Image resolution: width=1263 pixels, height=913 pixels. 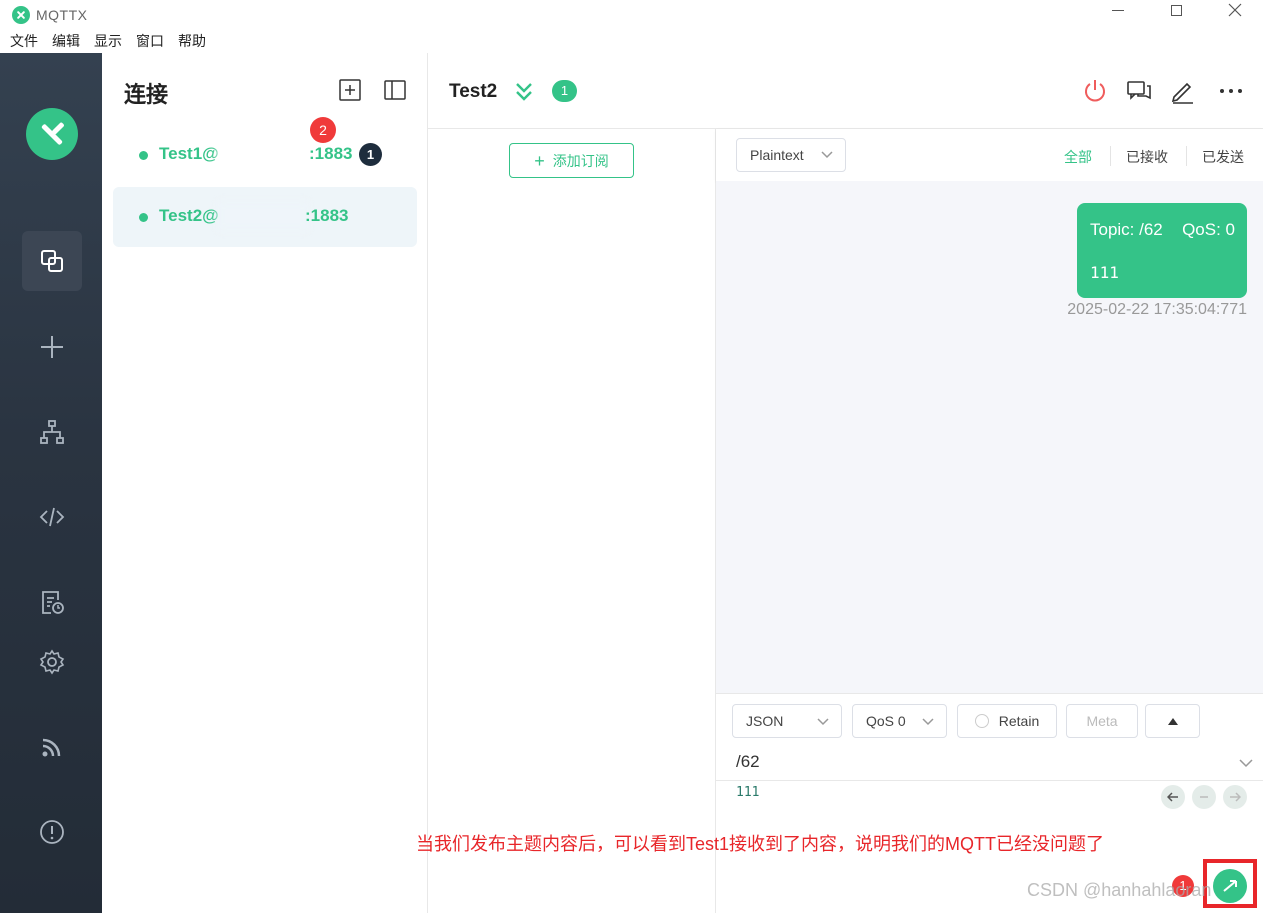 What do you see at coordinates (395, 90) in the screenshot?
I see `toggle-sidebar-icon` at bounding box center [395, 90].